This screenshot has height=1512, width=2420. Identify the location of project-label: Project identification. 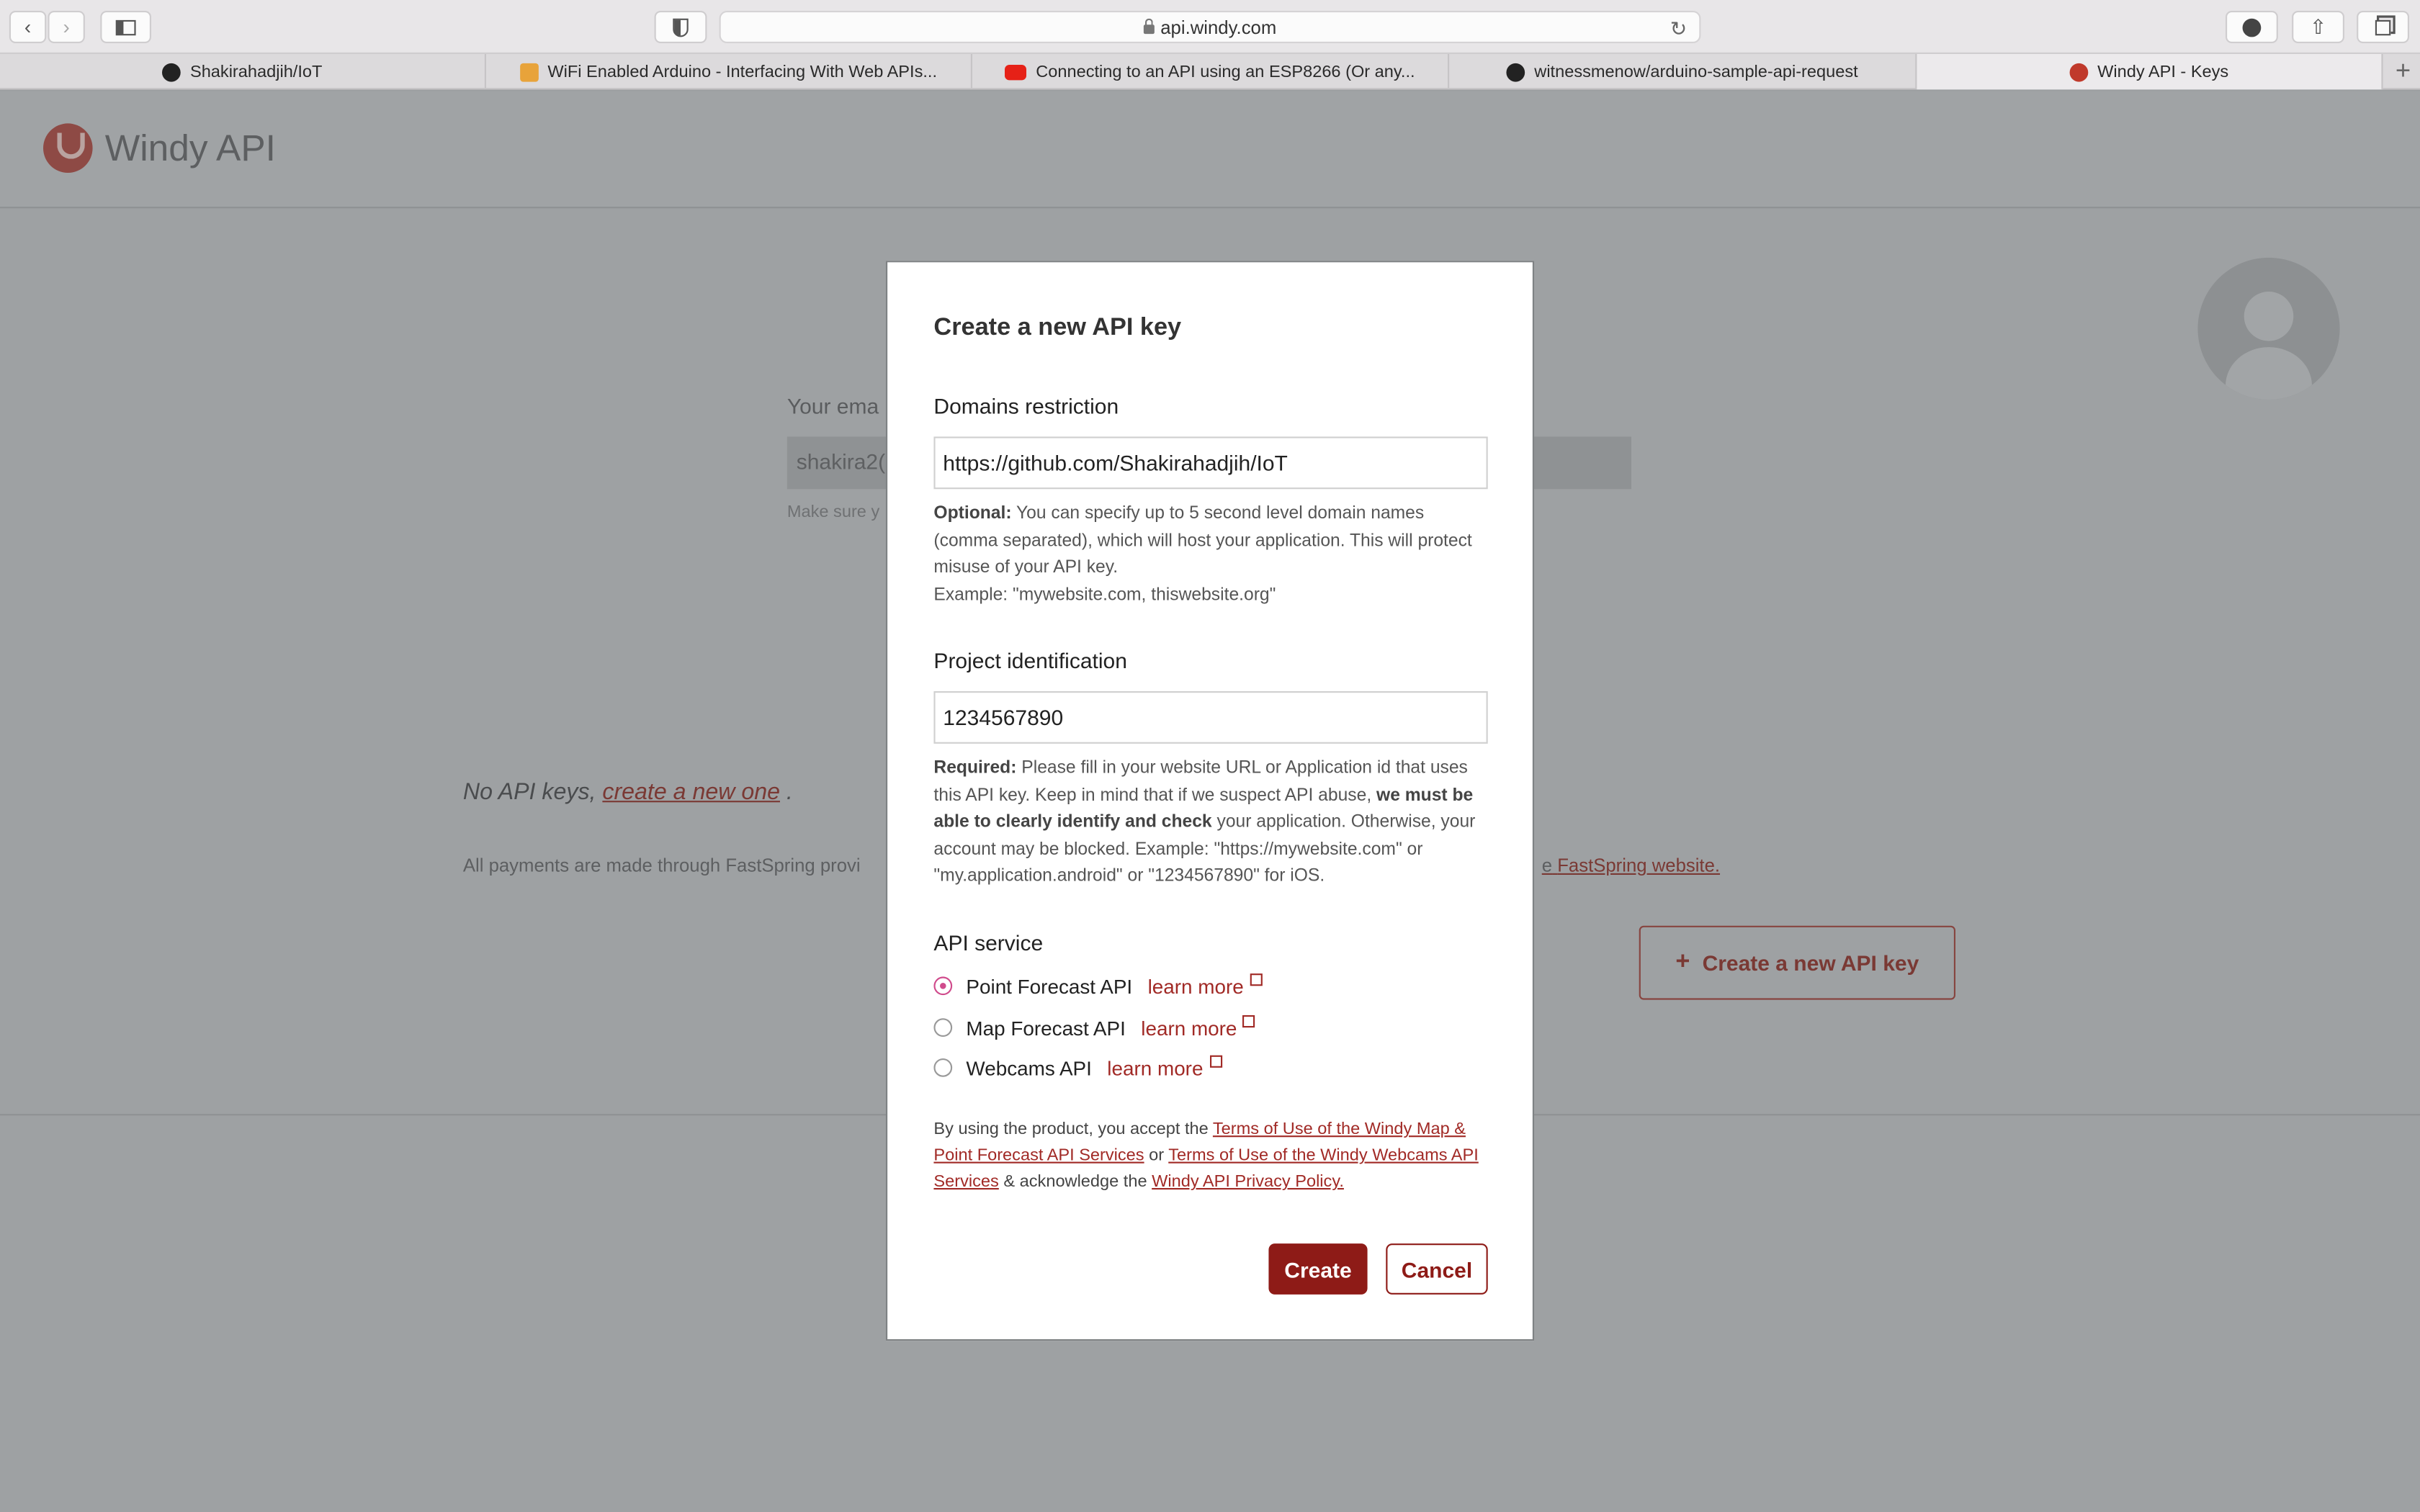
(1030, 660).